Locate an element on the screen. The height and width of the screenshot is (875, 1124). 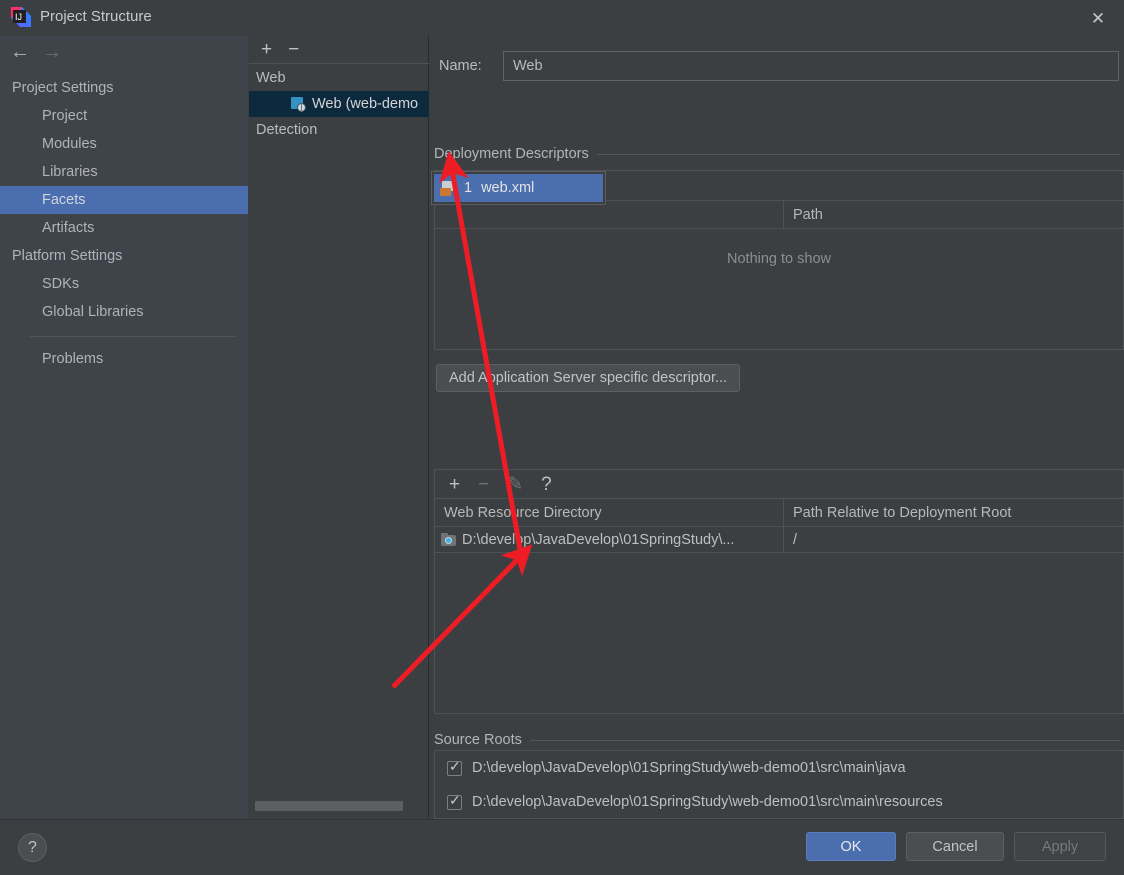
source-roots-section-title: Source Roots is located at coordinates (777, 740).